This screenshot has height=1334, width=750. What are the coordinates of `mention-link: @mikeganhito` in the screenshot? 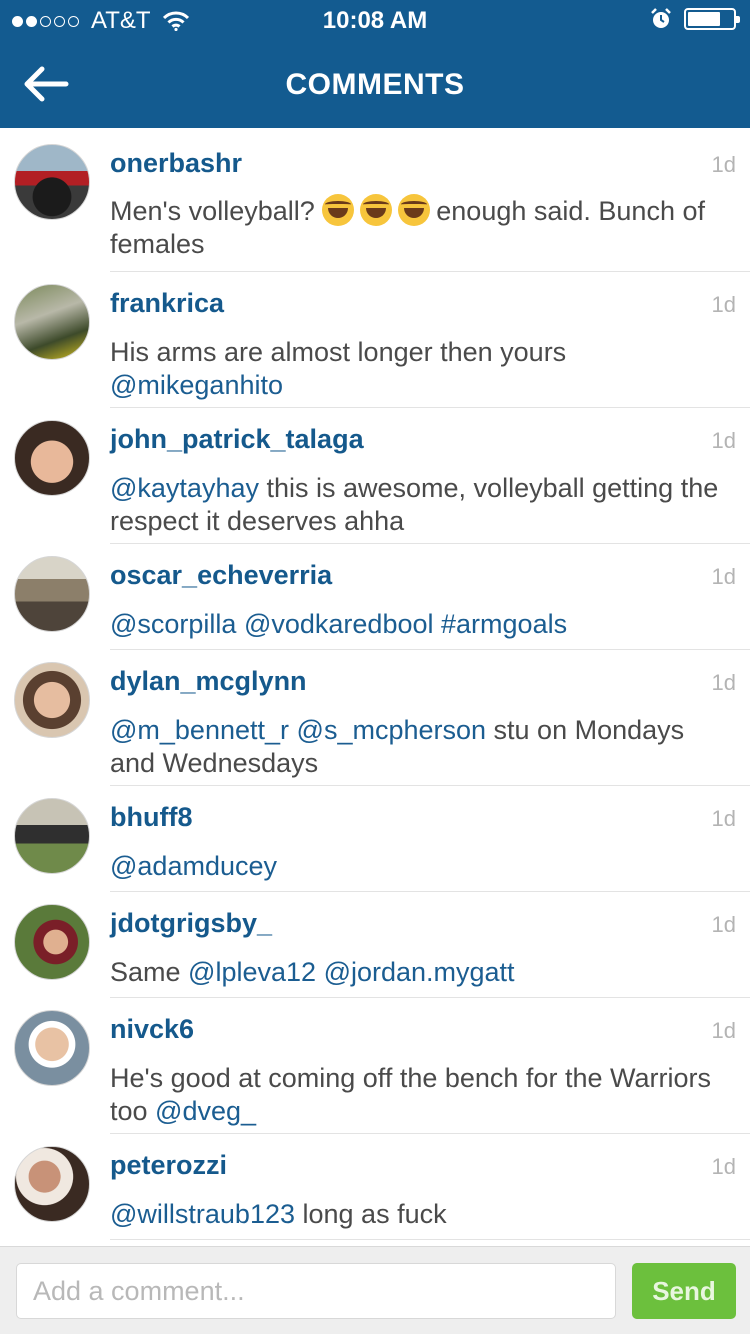 It's located at (196, 385).